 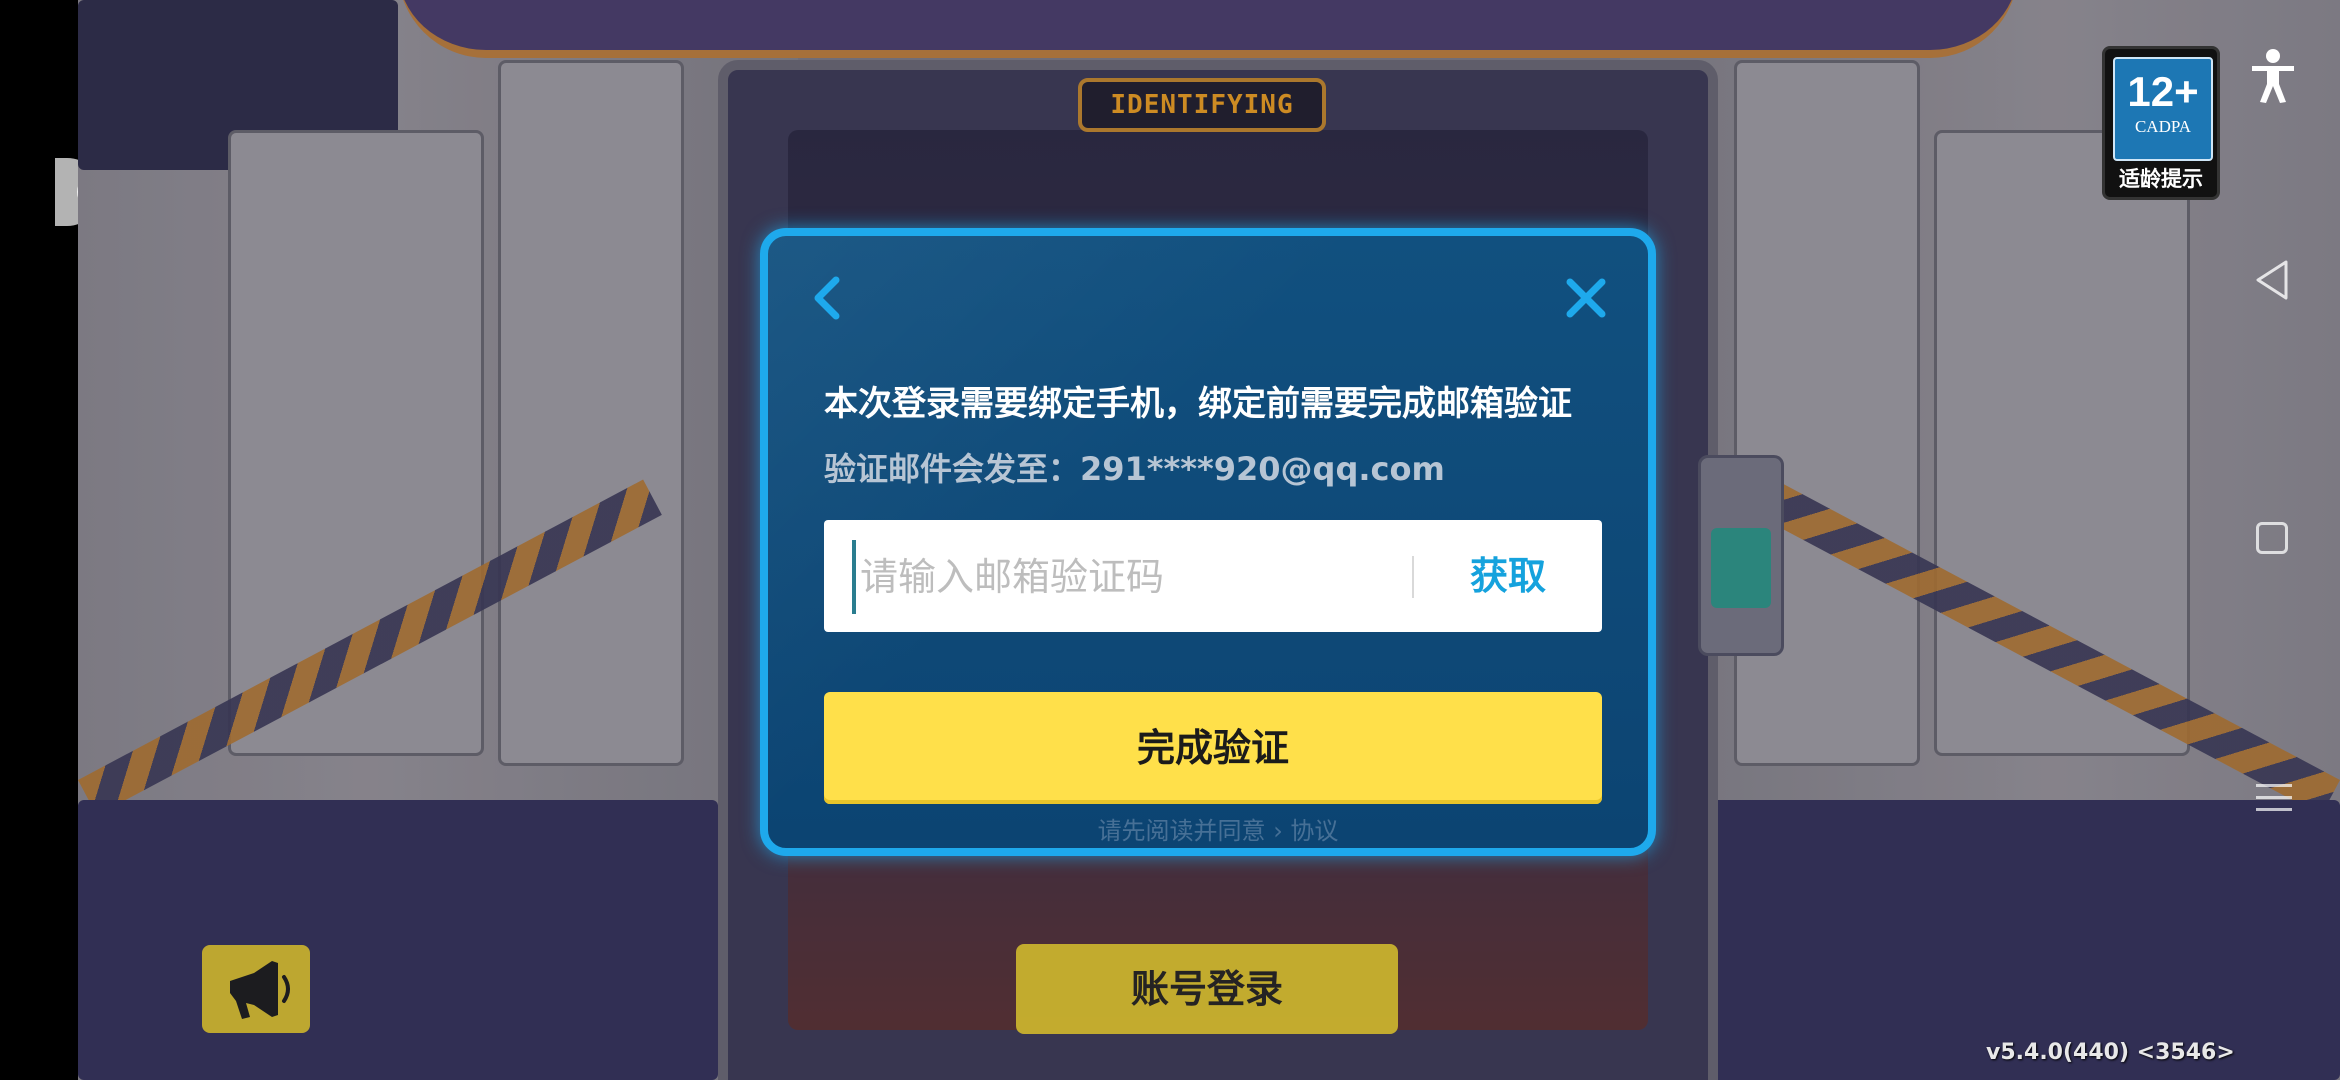 What do you see at coordinates (1198, 404) in the screenshot?
I see `dialog-title: 本次登录需要绑定手机，绑定前需要完成邮箱验证` at bounding box center [1198, 404].